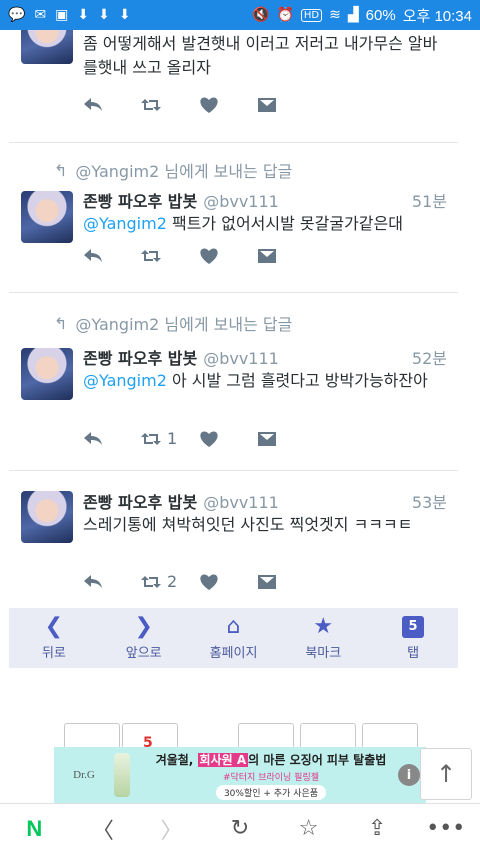  Describe the element at coordinates (284, 223) in the screenshot. I see `tweet-body: 팩트가 없어서시발 못갈굴가같은대` at that location.